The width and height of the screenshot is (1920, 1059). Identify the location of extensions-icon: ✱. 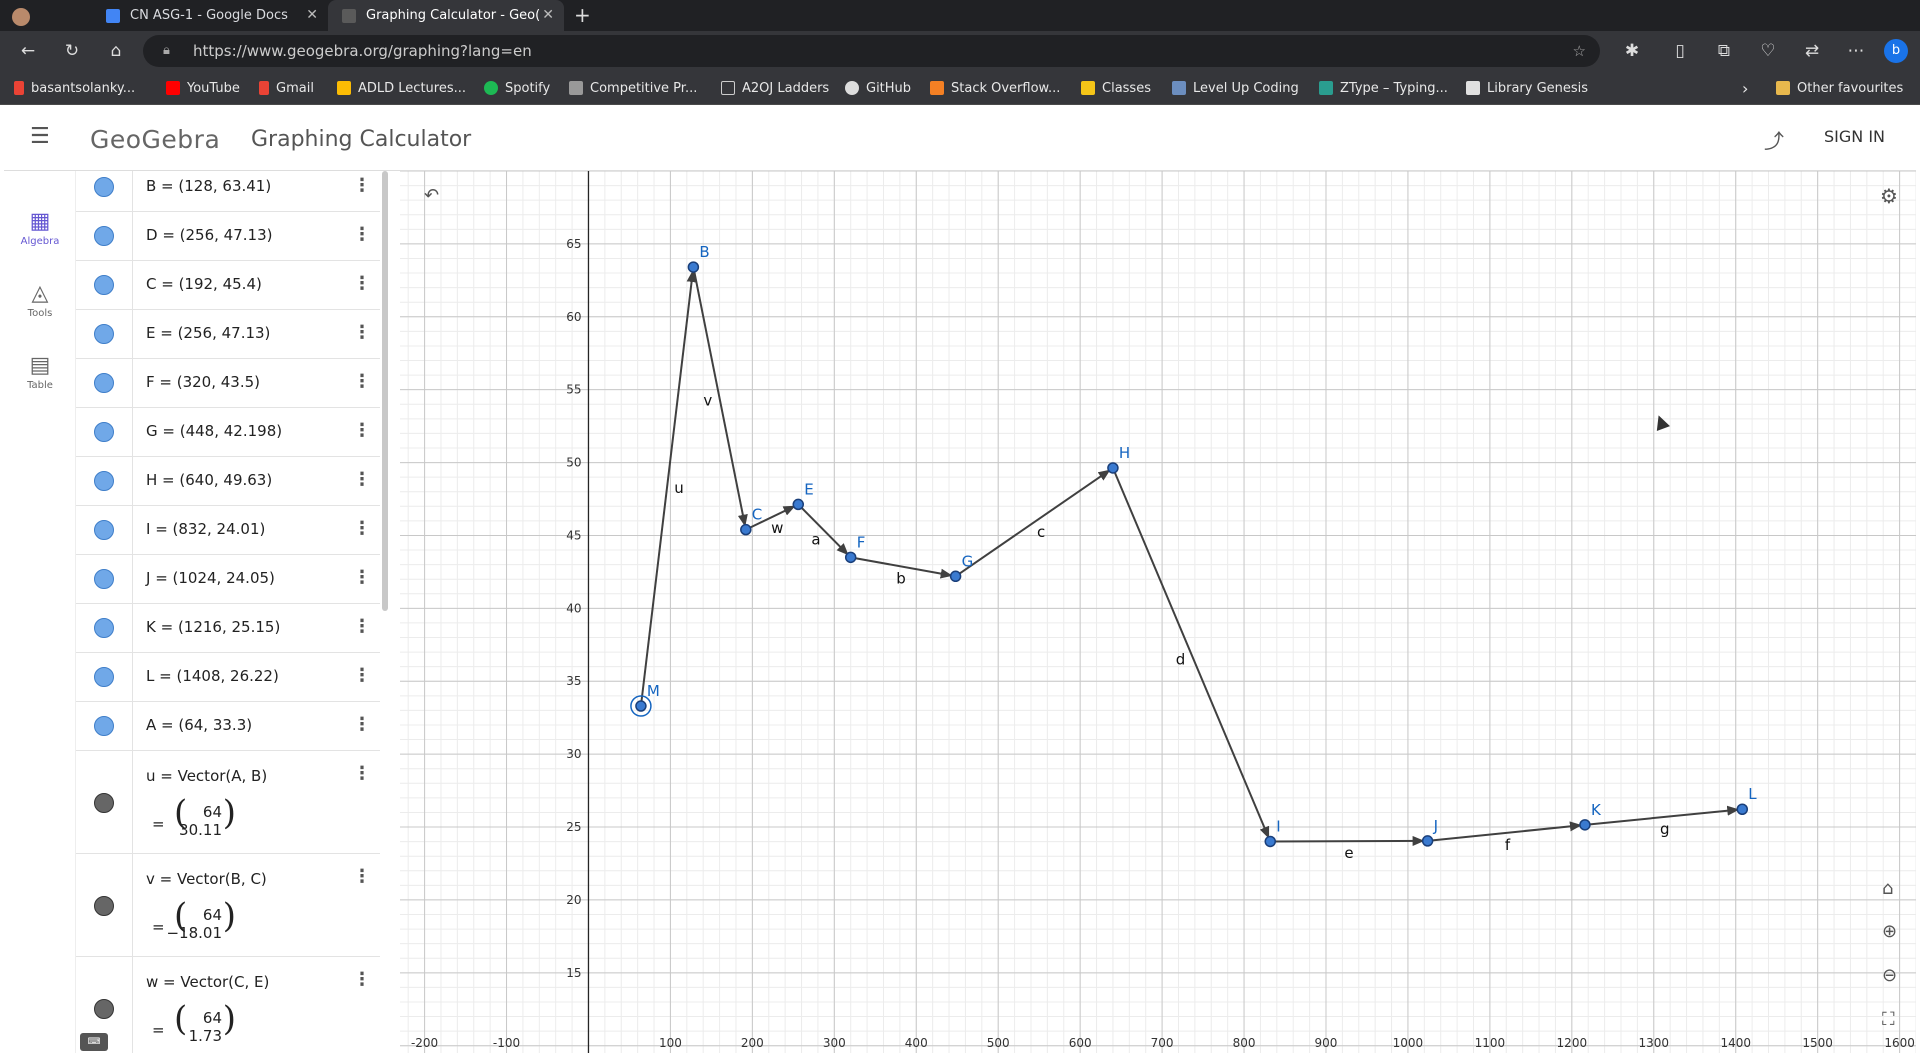
(1632, 51).